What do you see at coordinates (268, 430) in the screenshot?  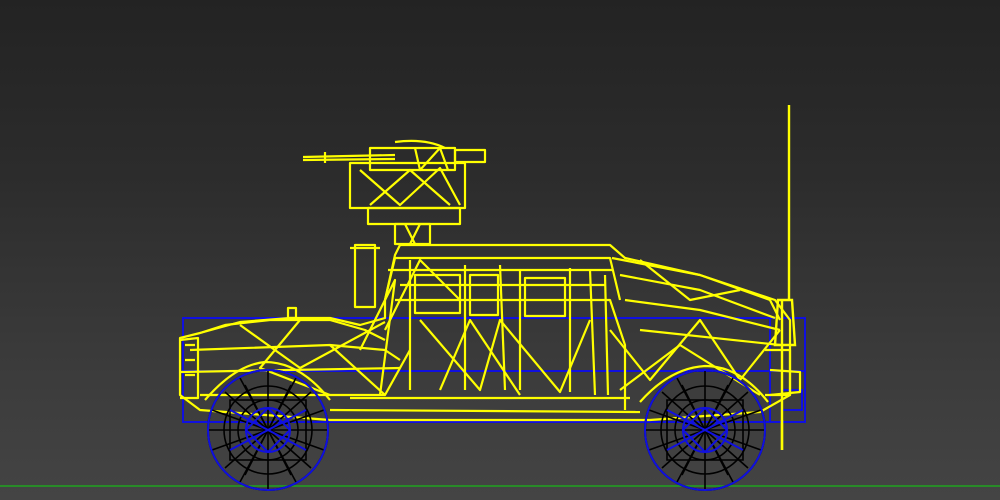 I see `front-wheel` at bounding box center [268, 430].